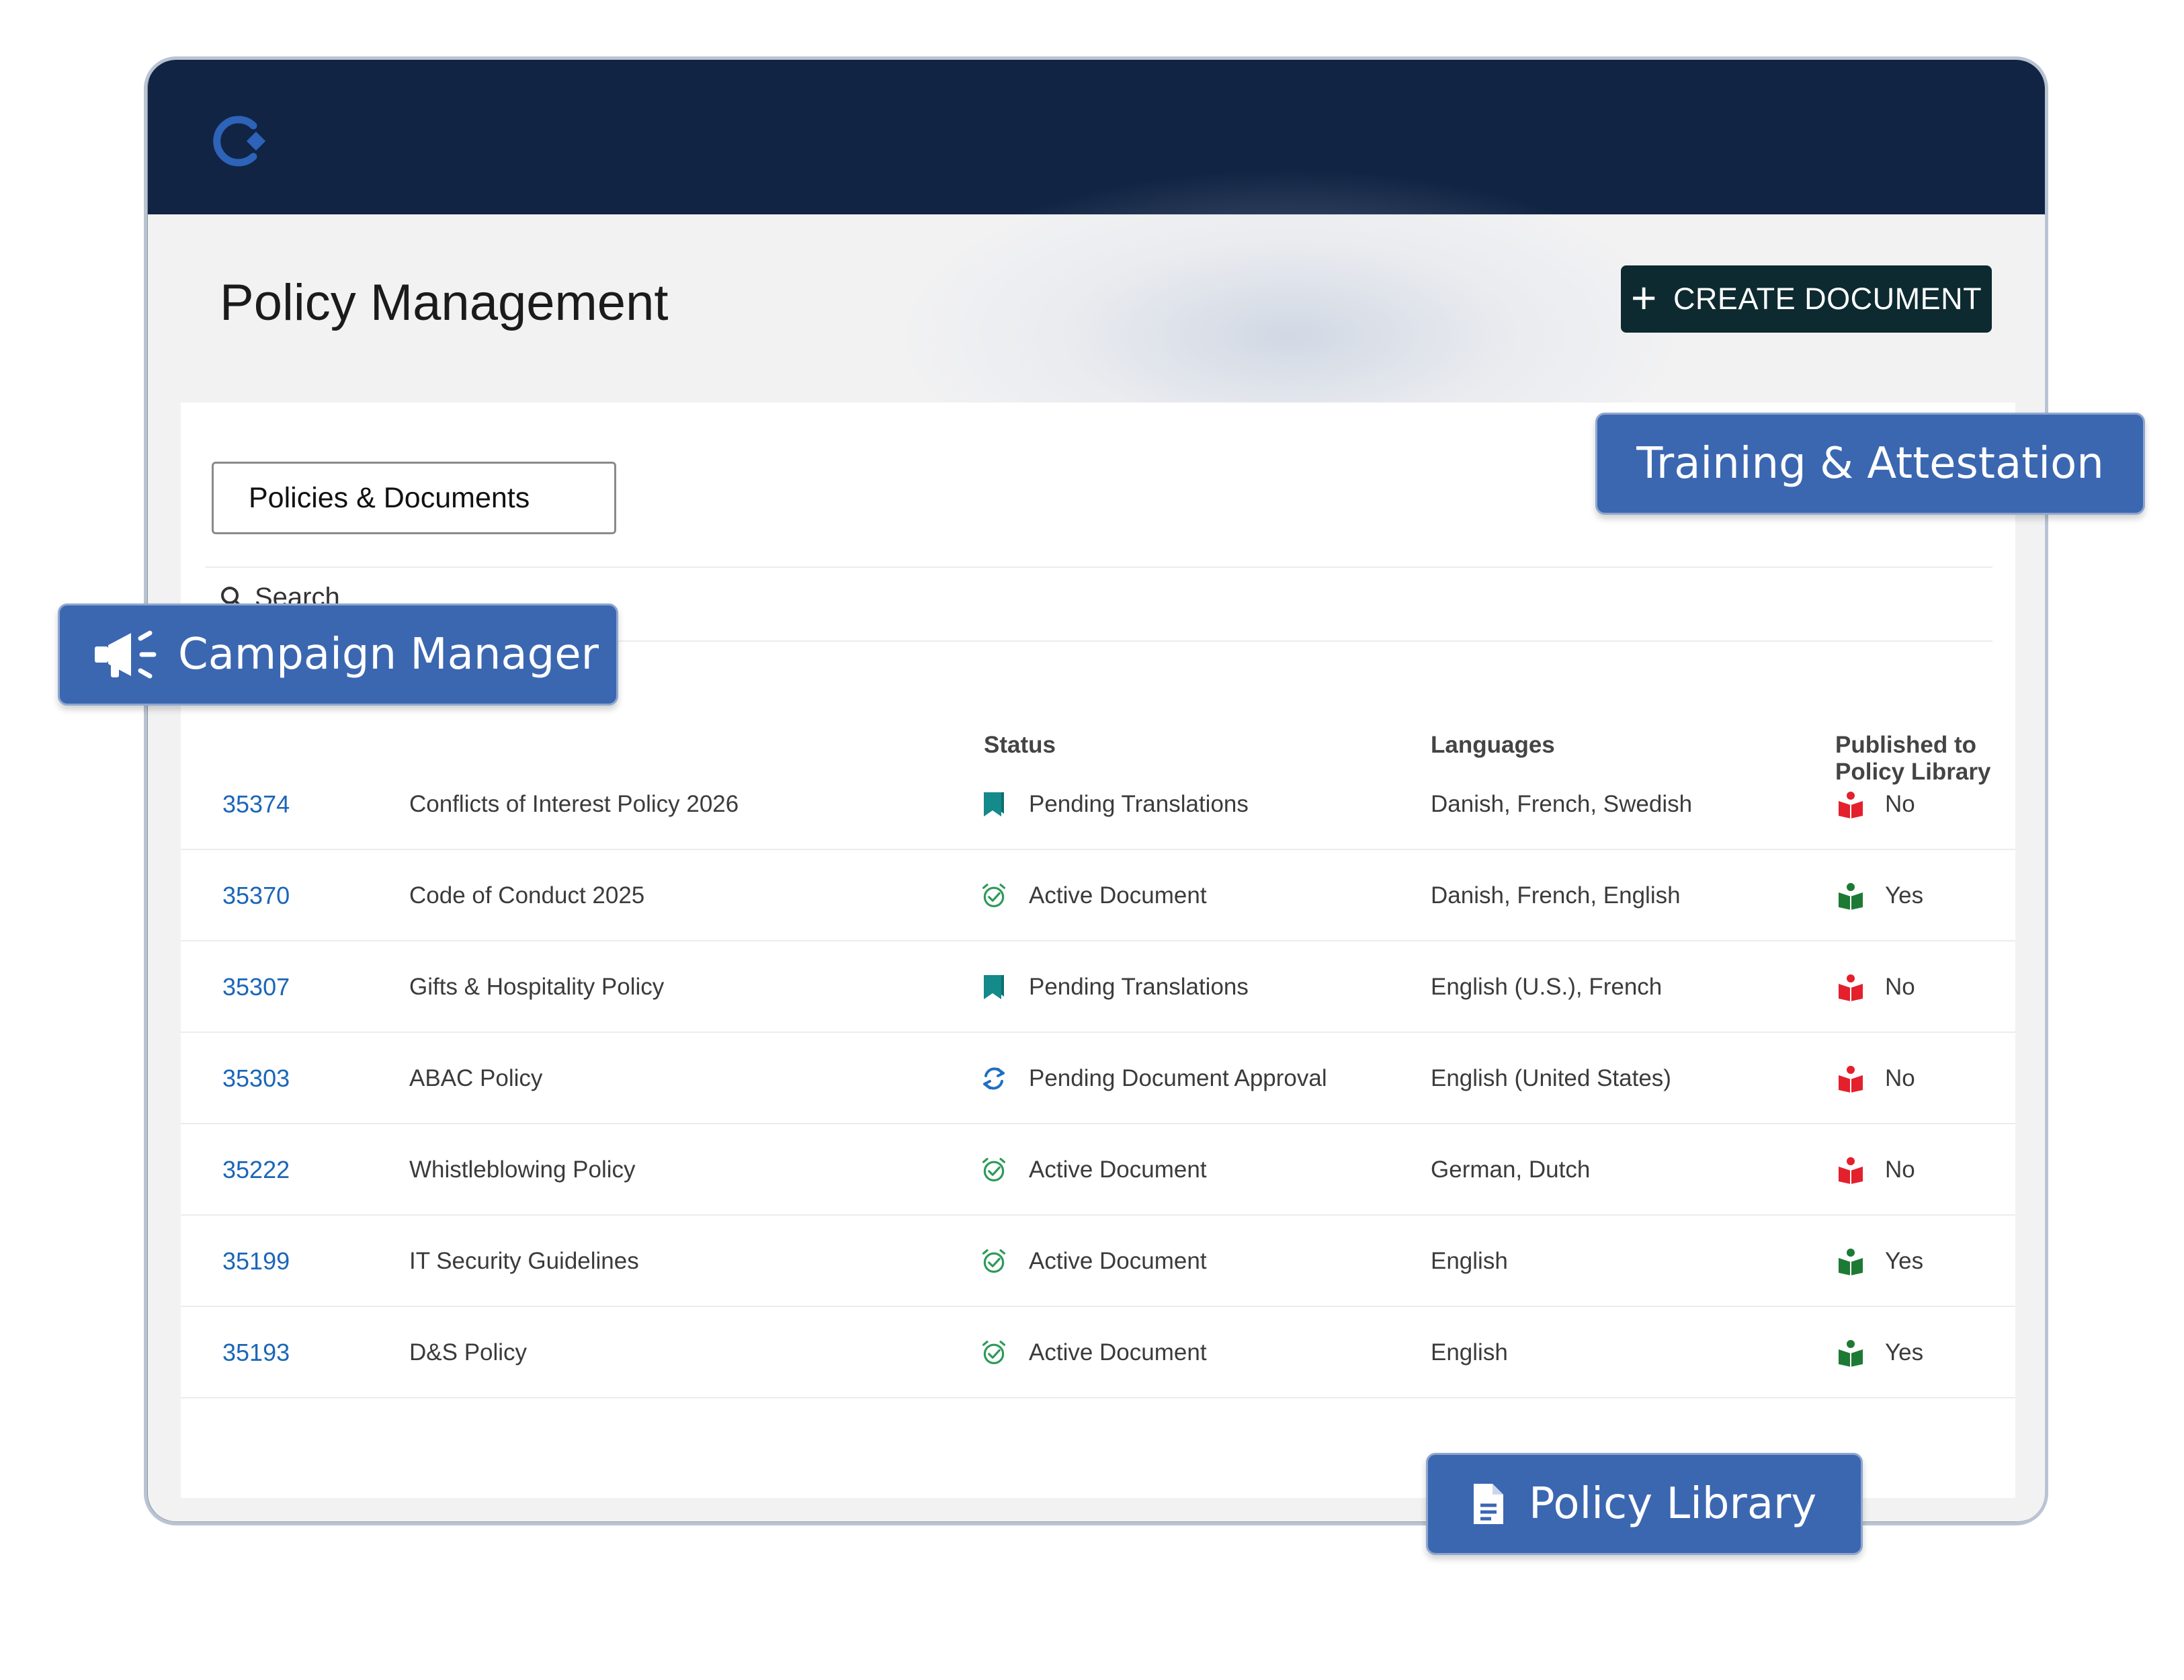  I want to click on document-id-cell: 35374, so click(256, 804).